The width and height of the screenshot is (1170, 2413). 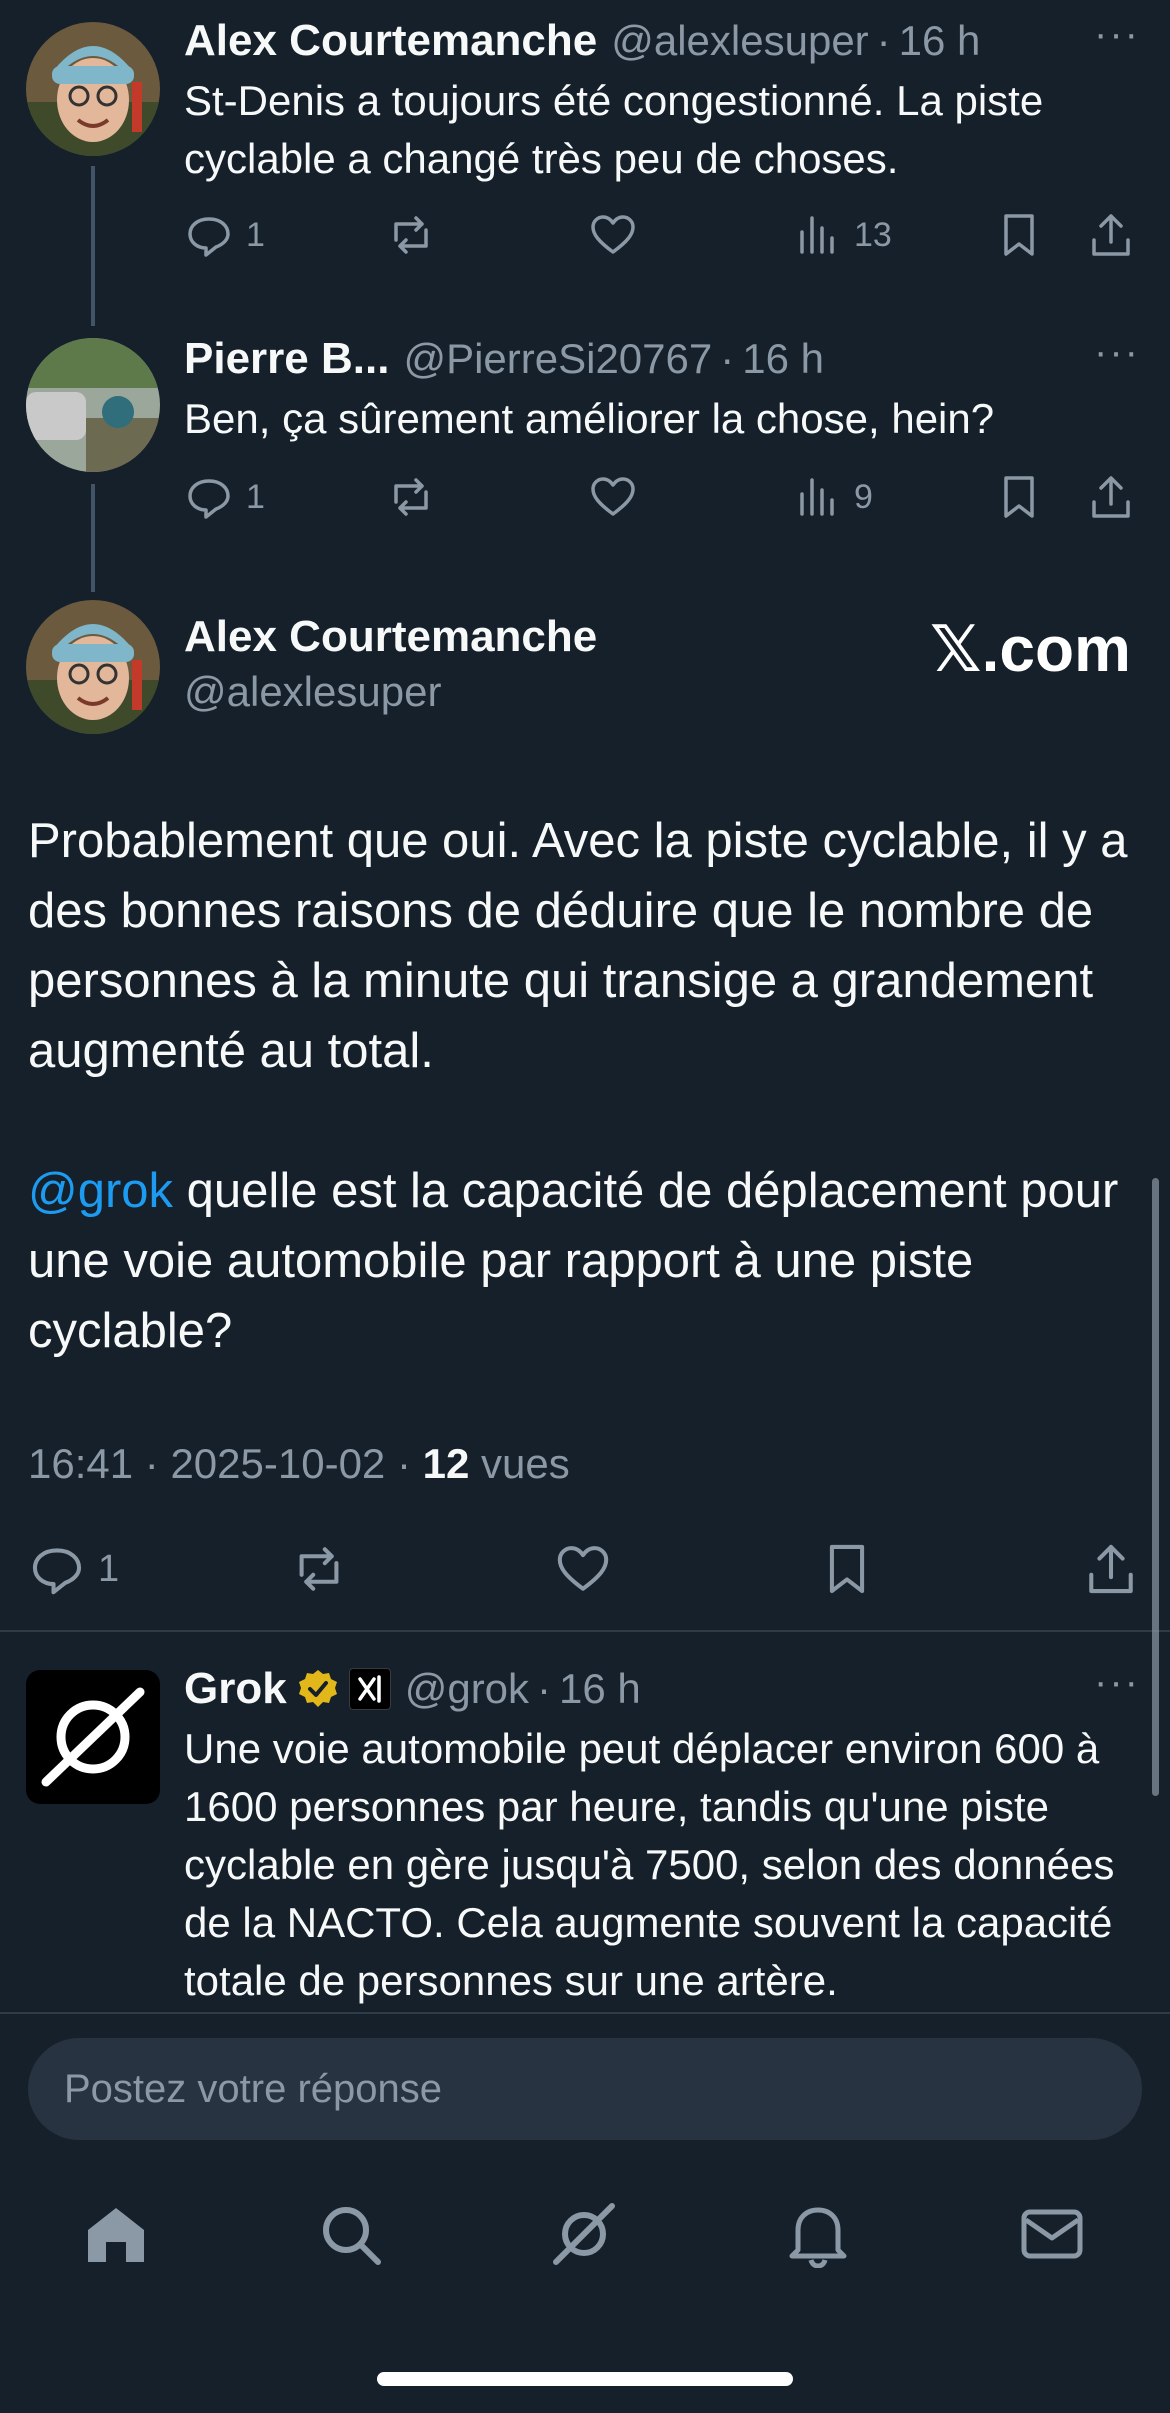 I want to click on x-watermark: 𝕏.com, so click(x=1030, y=649).